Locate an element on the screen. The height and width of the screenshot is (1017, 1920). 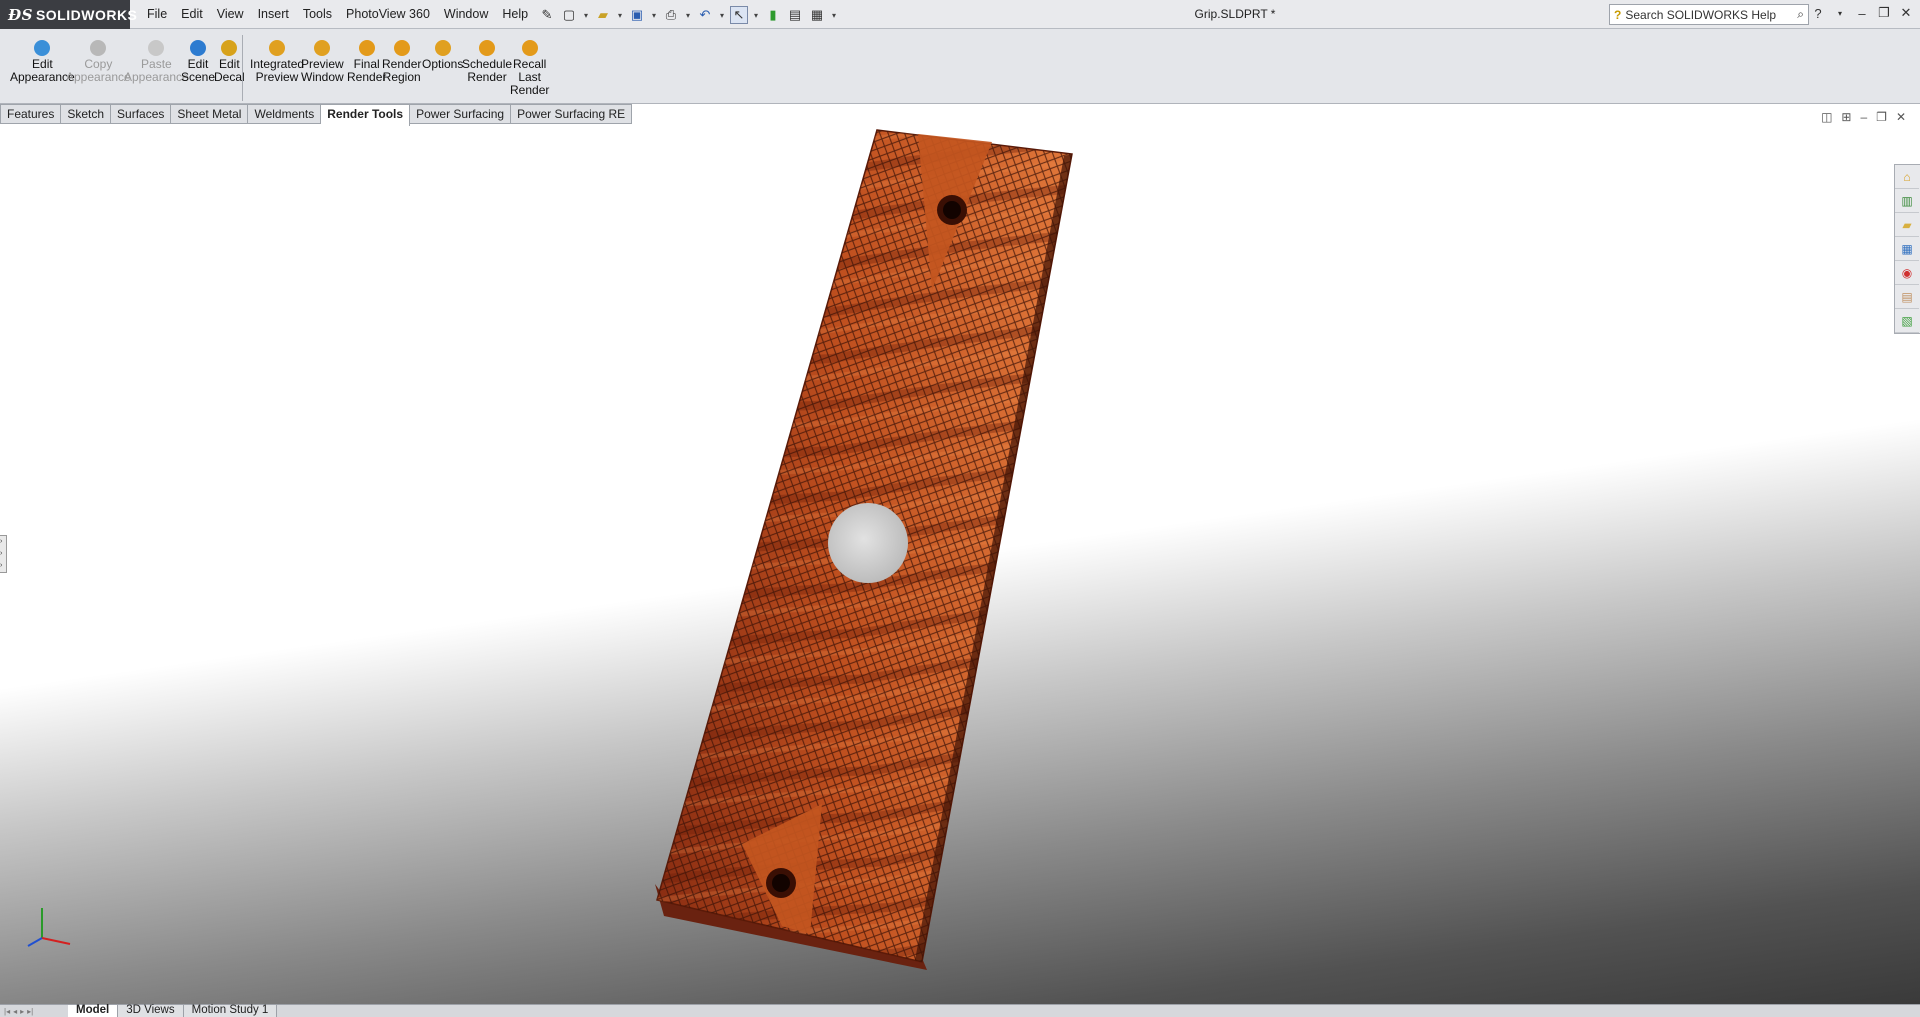
document-title: Grip.SLDPRT * is located at coordinates (1235, 14).